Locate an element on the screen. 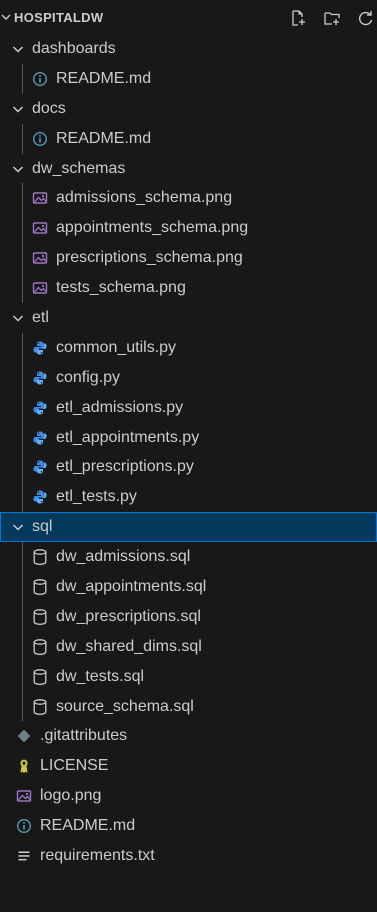 Image resolution: width=377 pixels, height=912 pixels. folder-row: dw_schemas is located at coordinates (188, 169).